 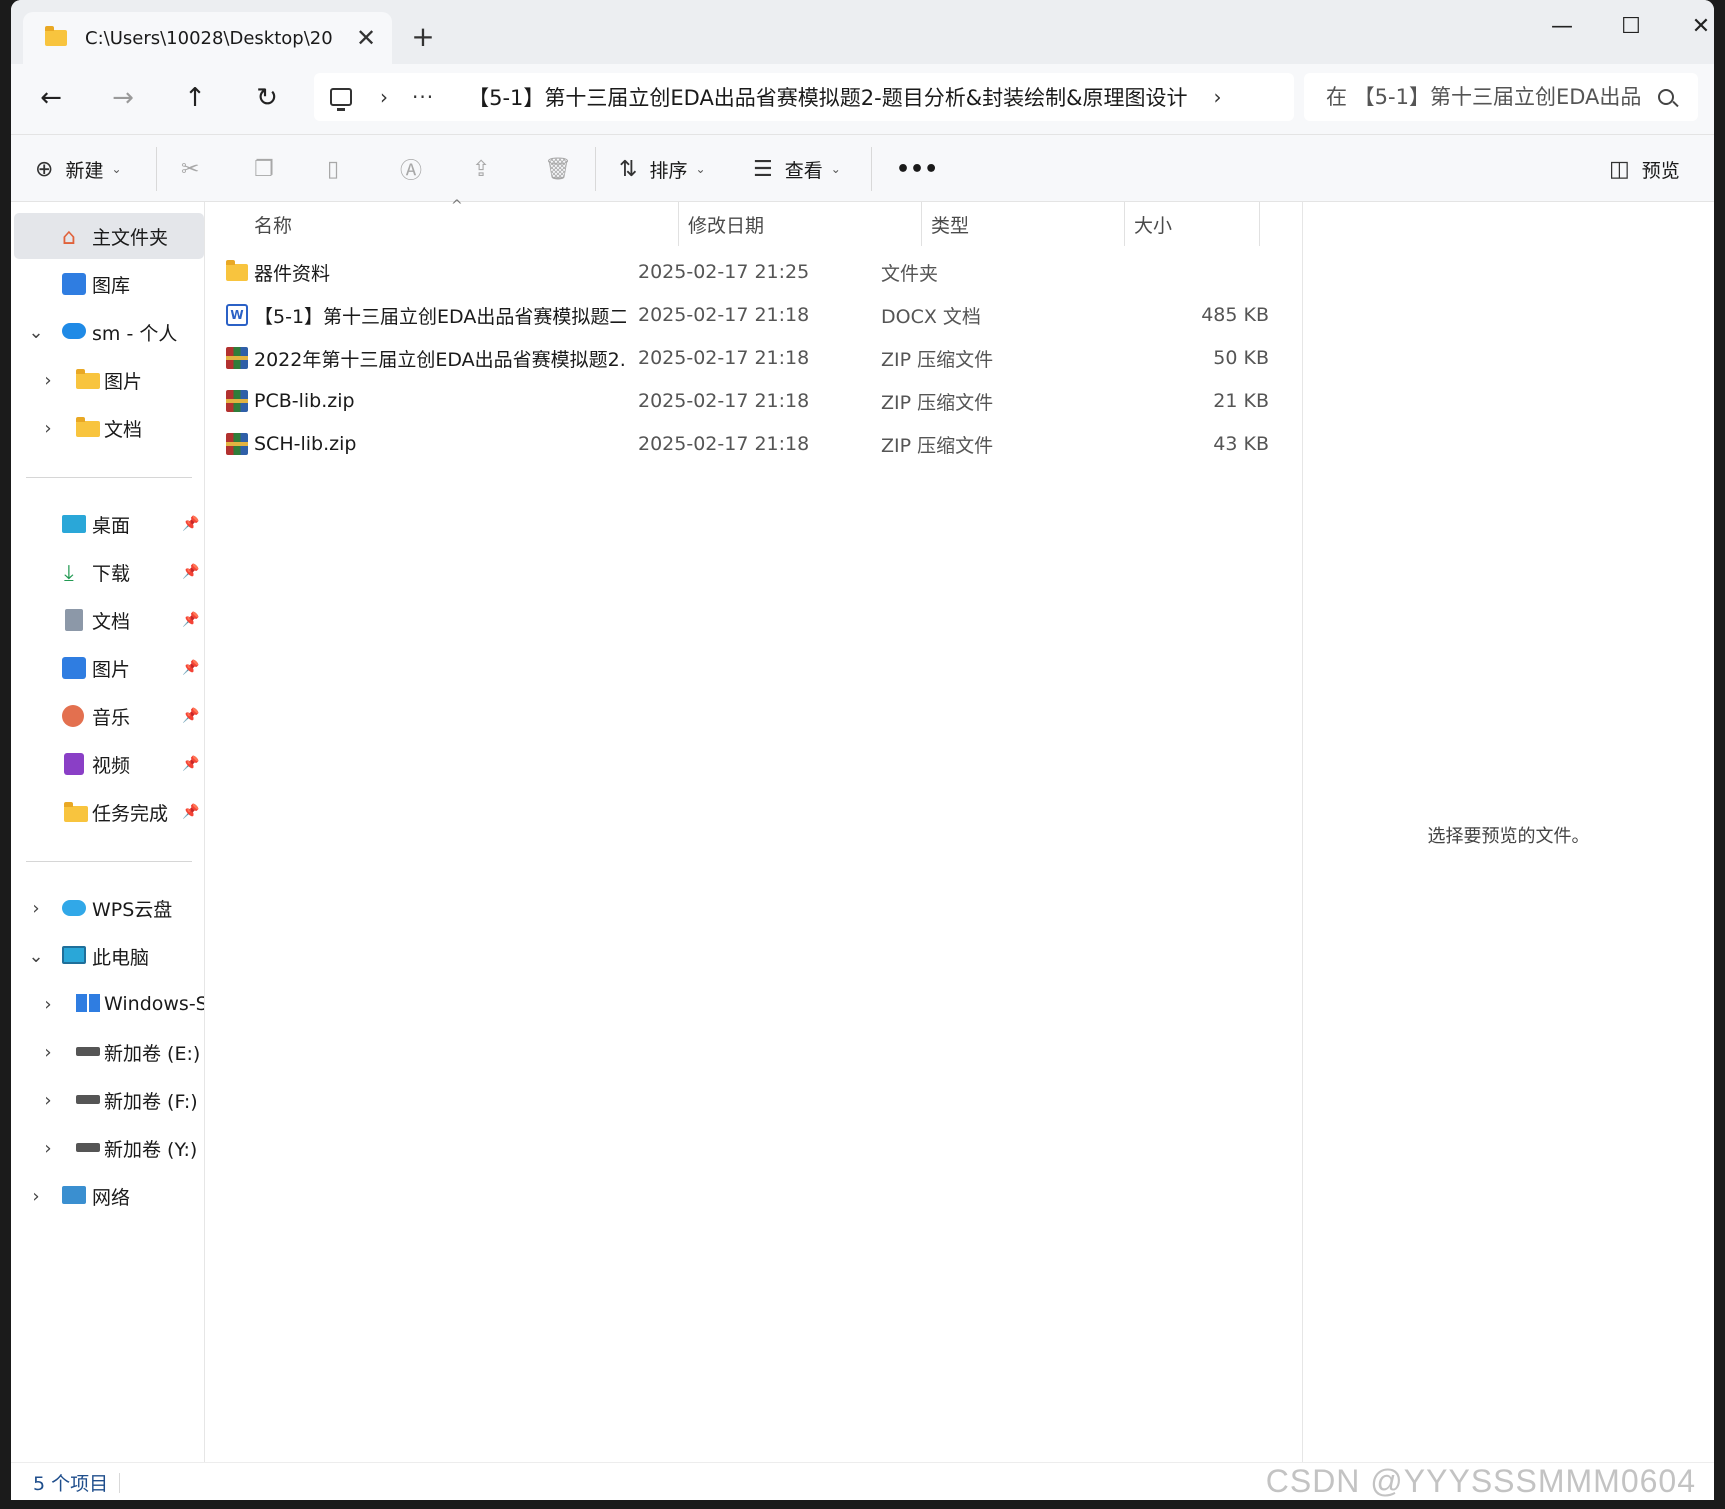 I want to click on delete-button: 🗑, so click(x=564, y=169).